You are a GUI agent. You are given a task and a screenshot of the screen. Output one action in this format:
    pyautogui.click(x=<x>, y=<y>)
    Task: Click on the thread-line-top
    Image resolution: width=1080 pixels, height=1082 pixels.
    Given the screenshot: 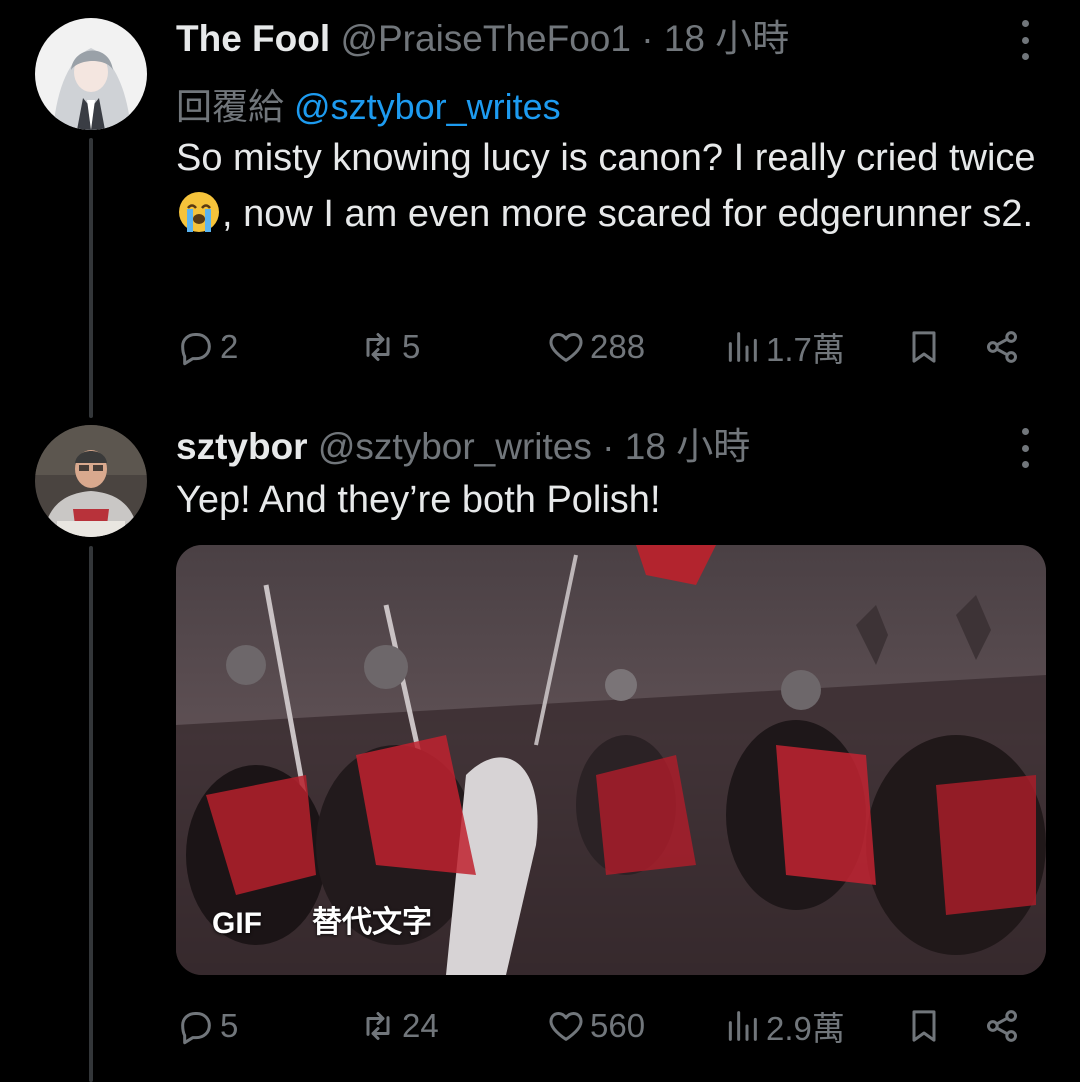 What is the action you would take?
    pyautogui.click(x=91, y=278)
    